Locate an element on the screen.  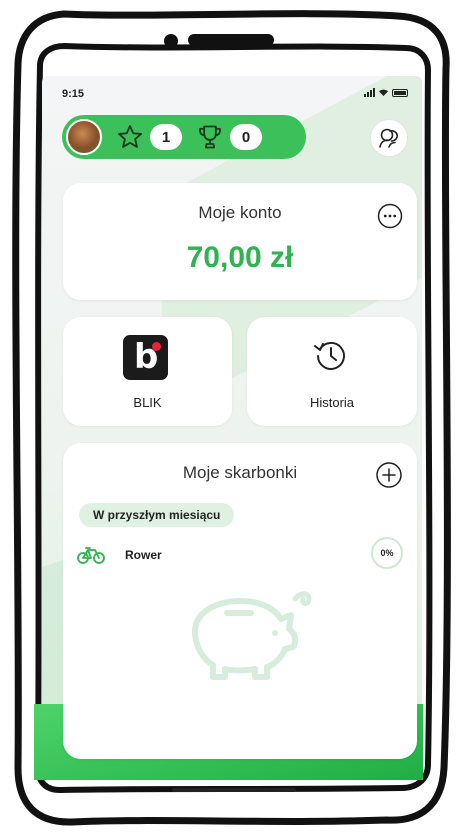
home-indicator is located at coordinates (234, 790).